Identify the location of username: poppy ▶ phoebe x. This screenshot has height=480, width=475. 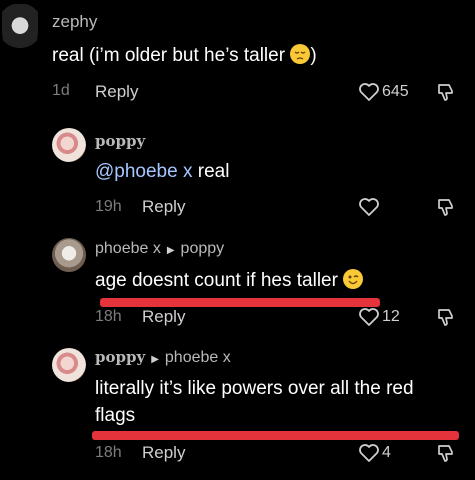
(163, 357).